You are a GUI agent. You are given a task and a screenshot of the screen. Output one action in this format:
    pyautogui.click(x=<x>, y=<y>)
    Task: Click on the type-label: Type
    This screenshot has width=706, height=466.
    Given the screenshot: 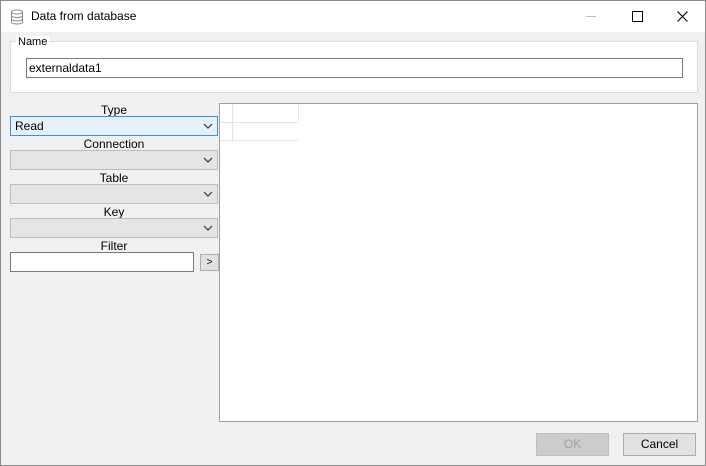 What is the action you would take?
    pyautogui.click(x=113, y=110)
    